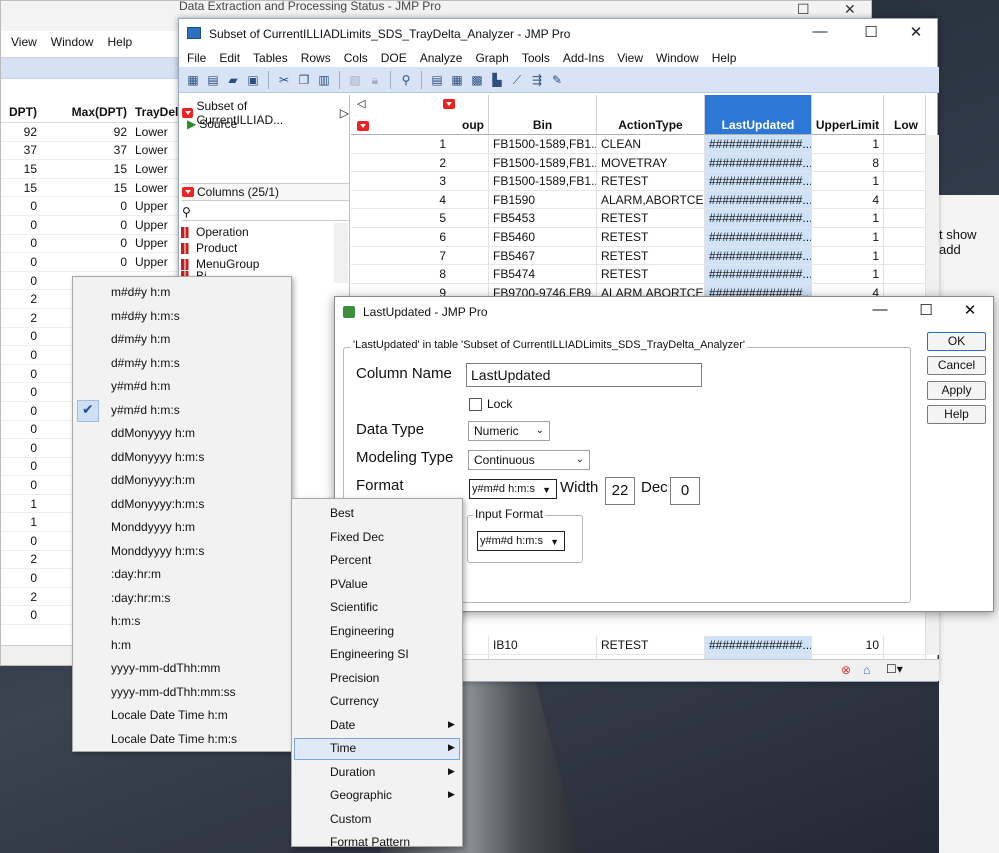  Describe the element at coordinates (406, 80) in the screenshot. I see `search-icon: ⚲` at that location.